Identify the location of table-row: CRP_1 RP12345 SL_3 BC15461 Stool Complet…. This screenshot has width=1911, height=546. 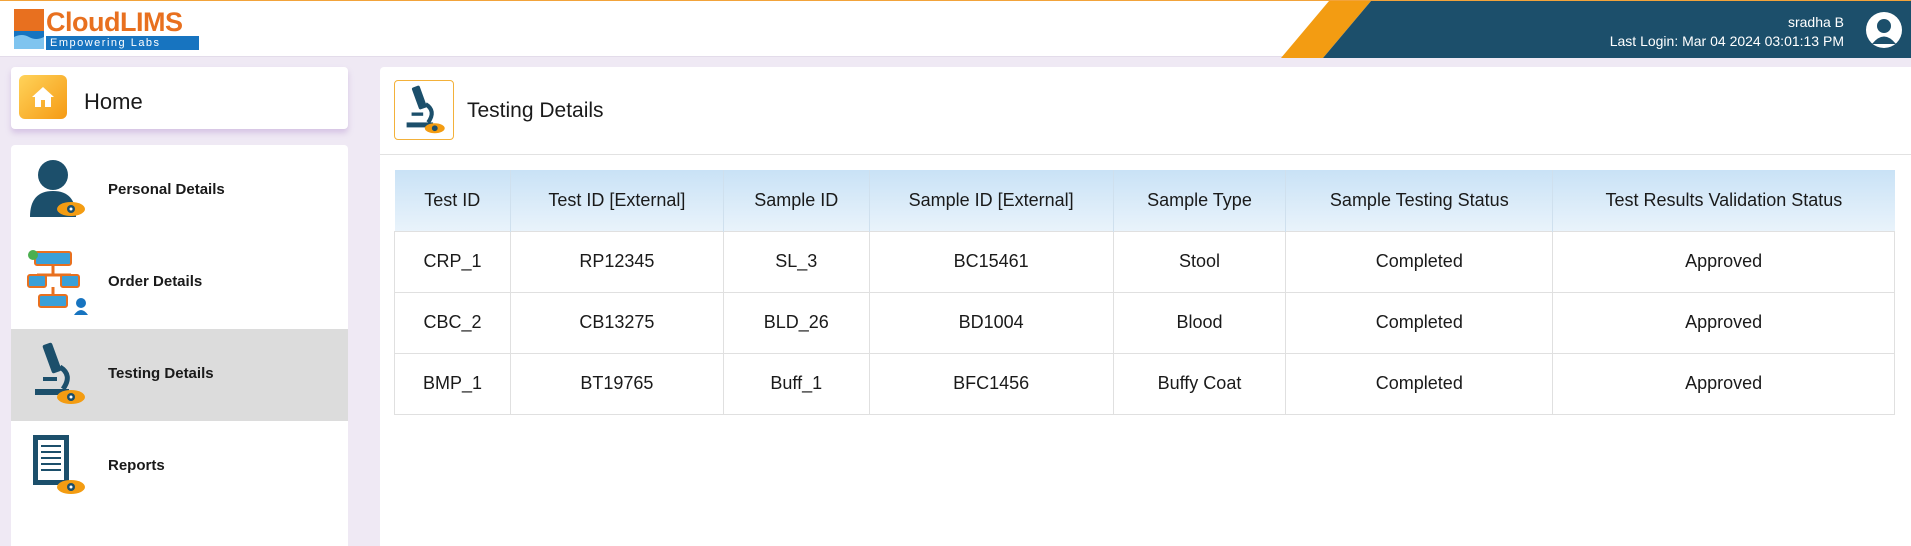
(1144, 261).